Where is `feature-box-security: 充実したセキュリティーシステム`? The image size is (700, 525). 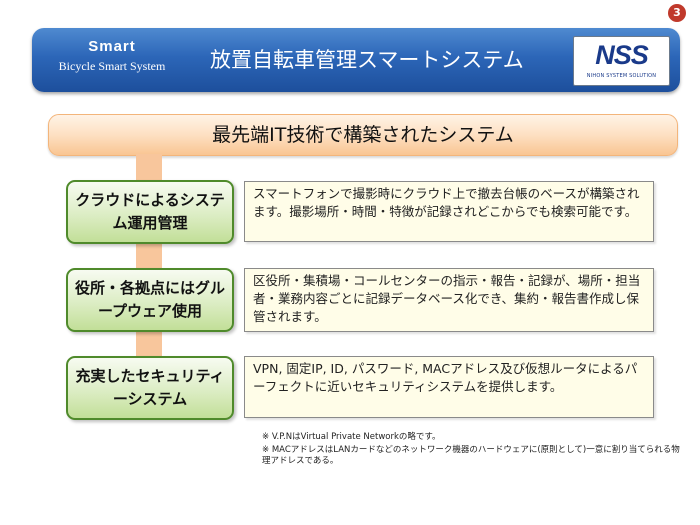
feature-box-security: 充実したセキュリティーシステム is located at coordinates (150, 388).